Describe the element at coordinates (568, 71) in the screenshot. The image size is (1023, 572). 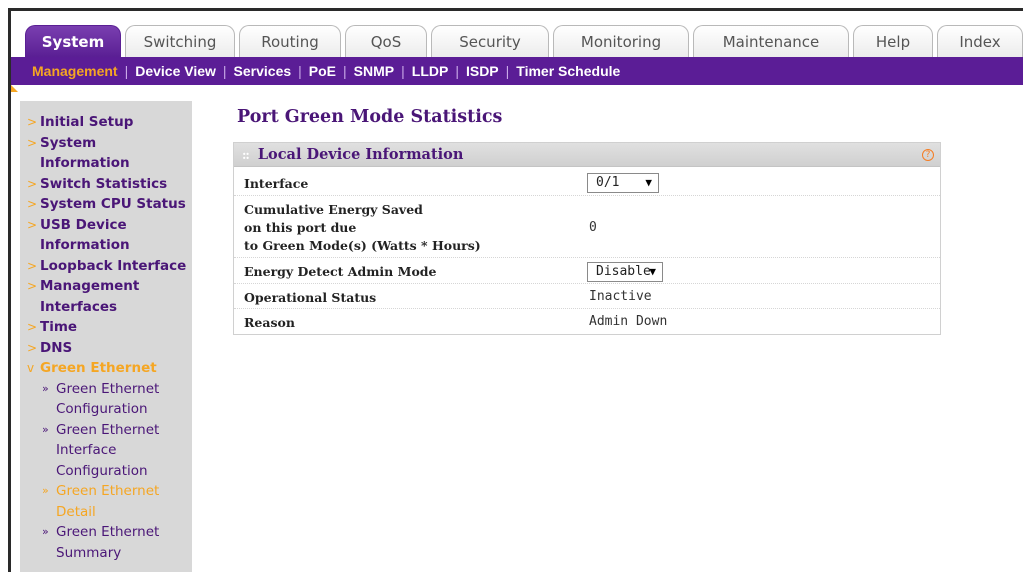
I see `submenu-timer-schedule: Timer Schedule` at that location.